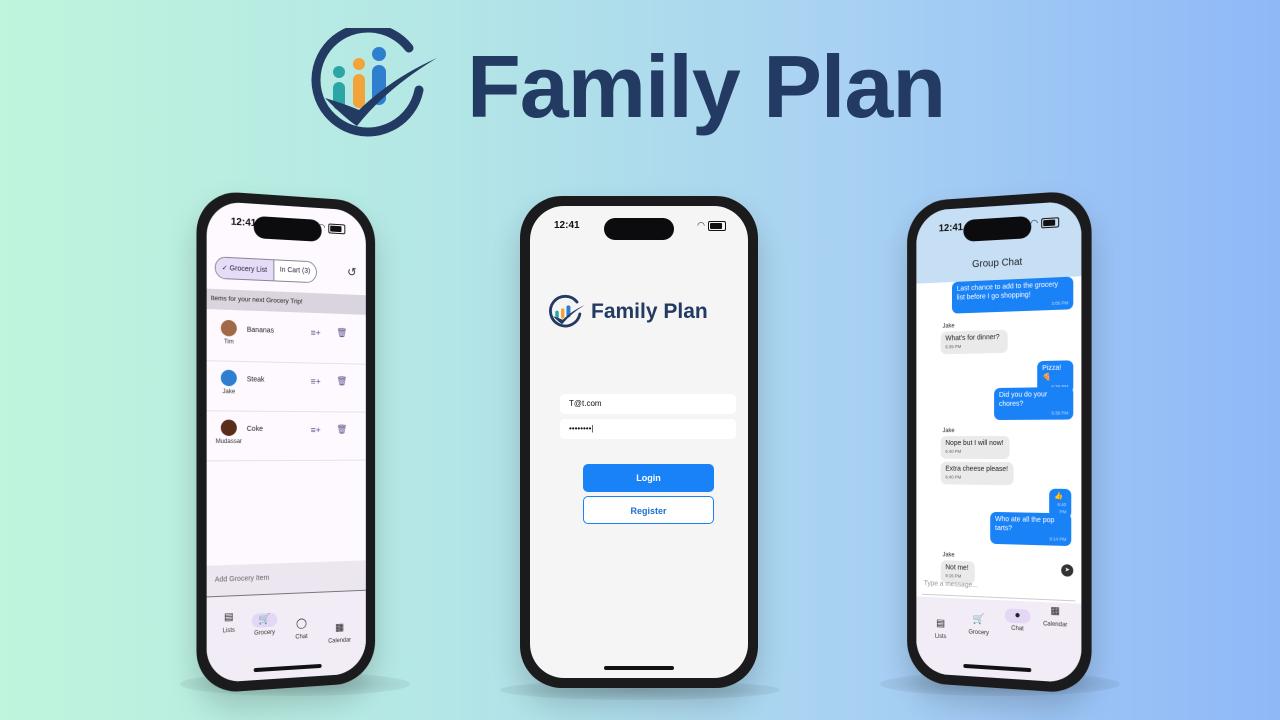 Image resolution: width=1280 pixels, height=720 pixels. I want to click on message-text: 👍, so click(1058, 496).